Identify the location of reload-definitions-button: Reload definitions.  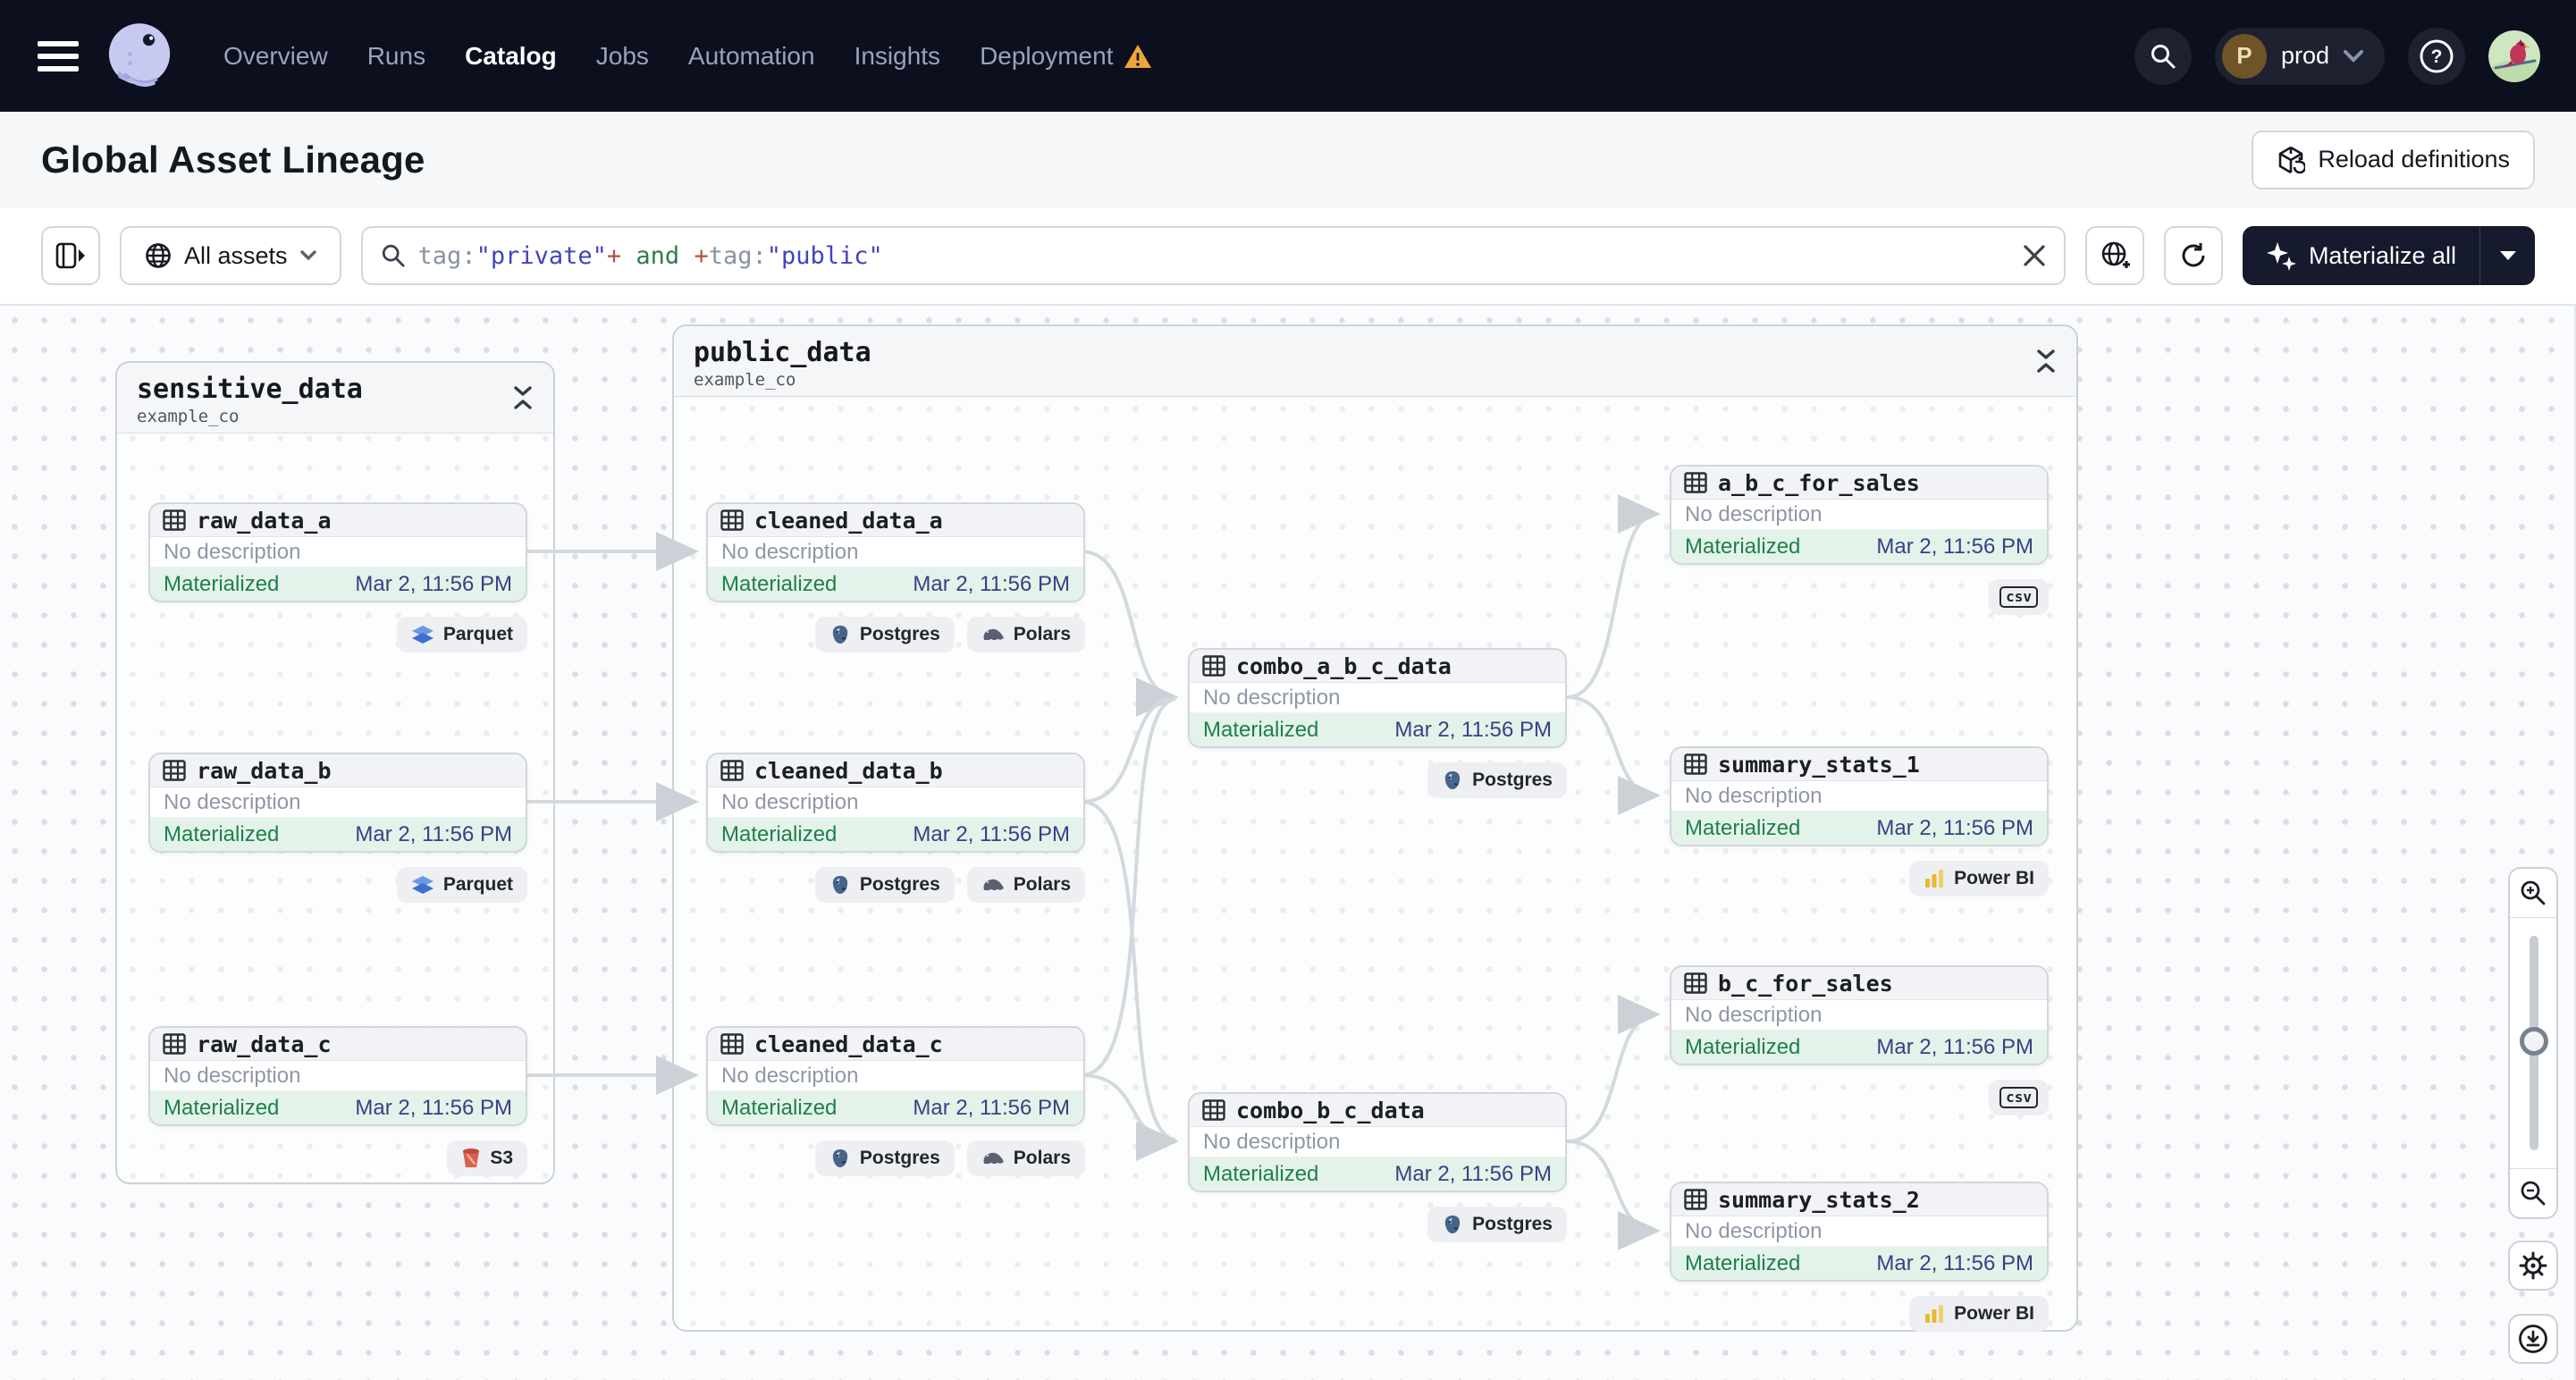
(2394, 159).